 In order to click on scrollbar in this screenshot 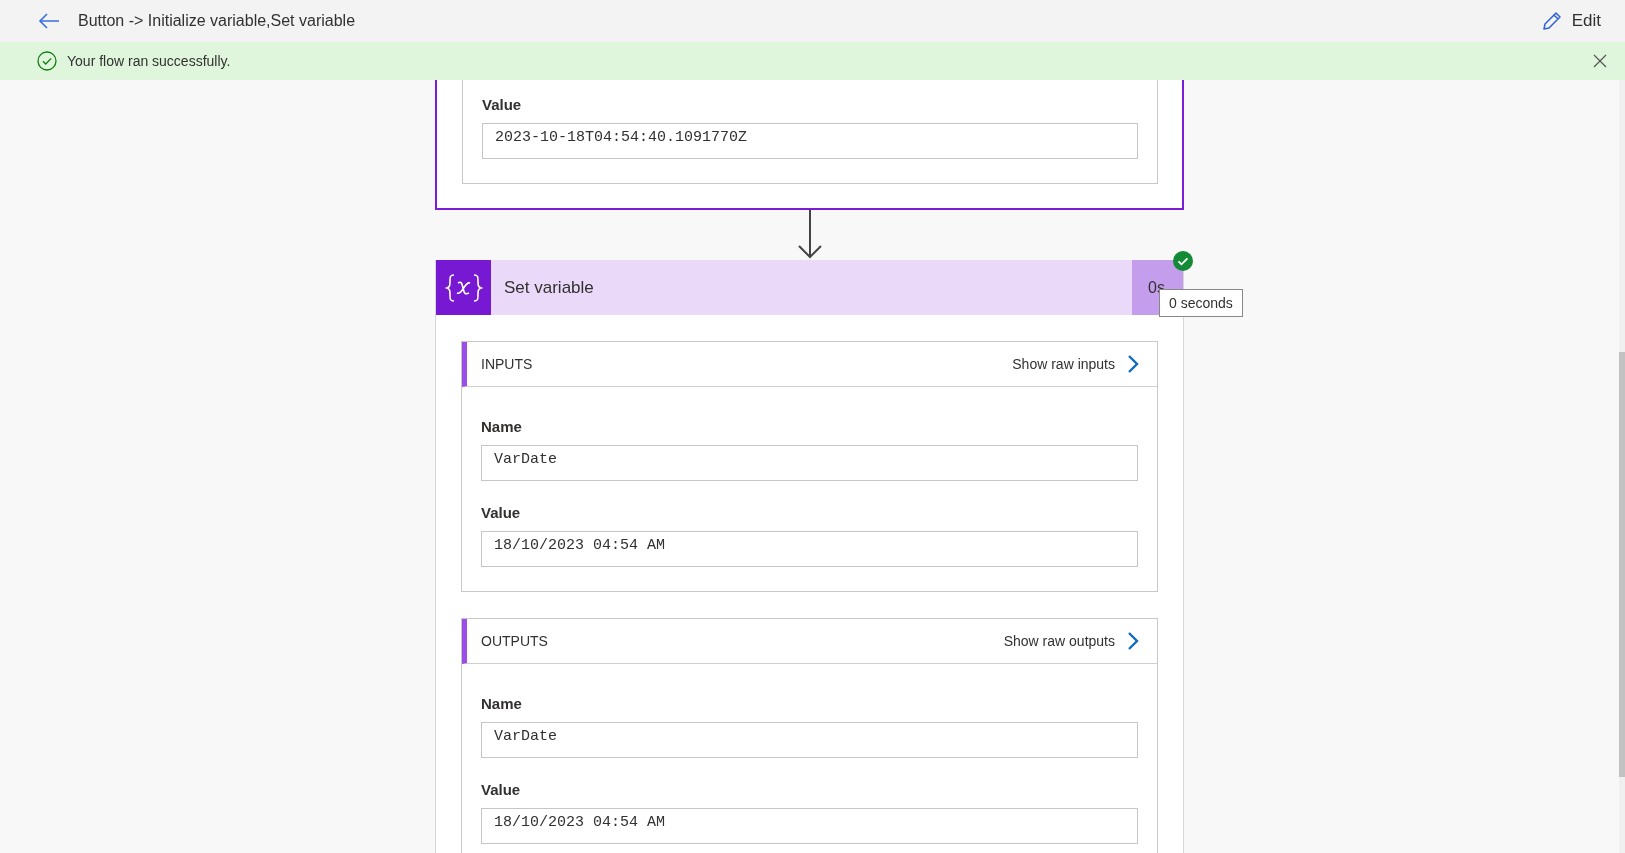, I will do `click(1622, 466)`.